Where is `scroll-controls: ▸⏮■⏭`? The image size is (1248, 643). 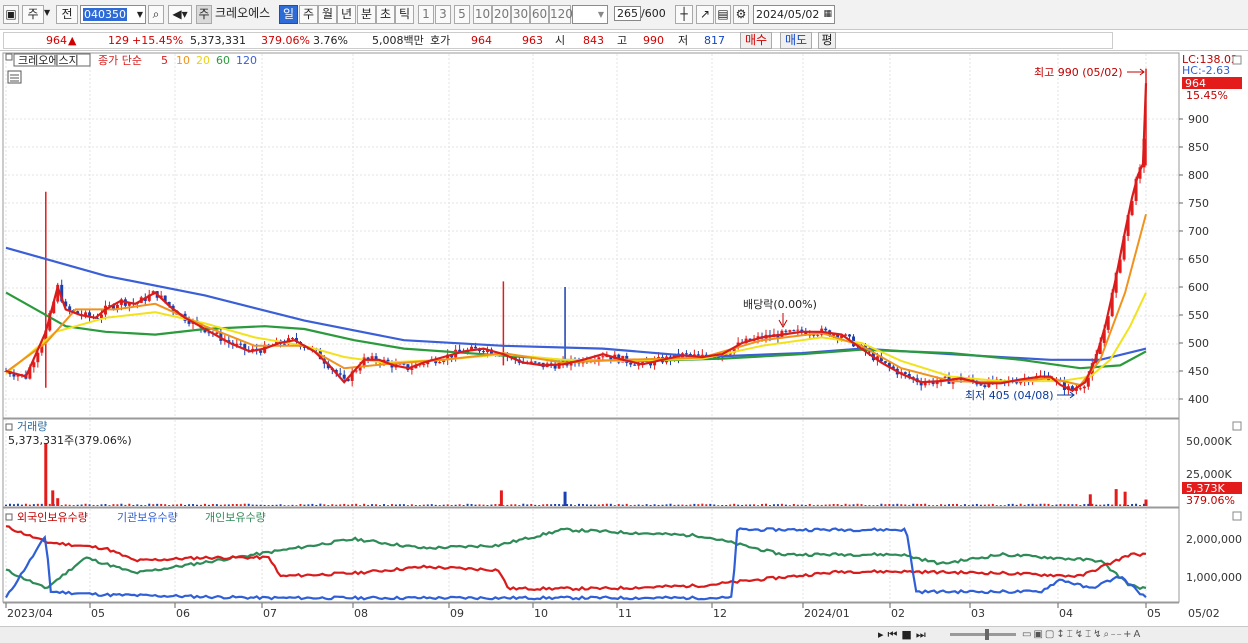 scroll-controls: ▸⏮■⏭ is located at coordinates (913, 634).